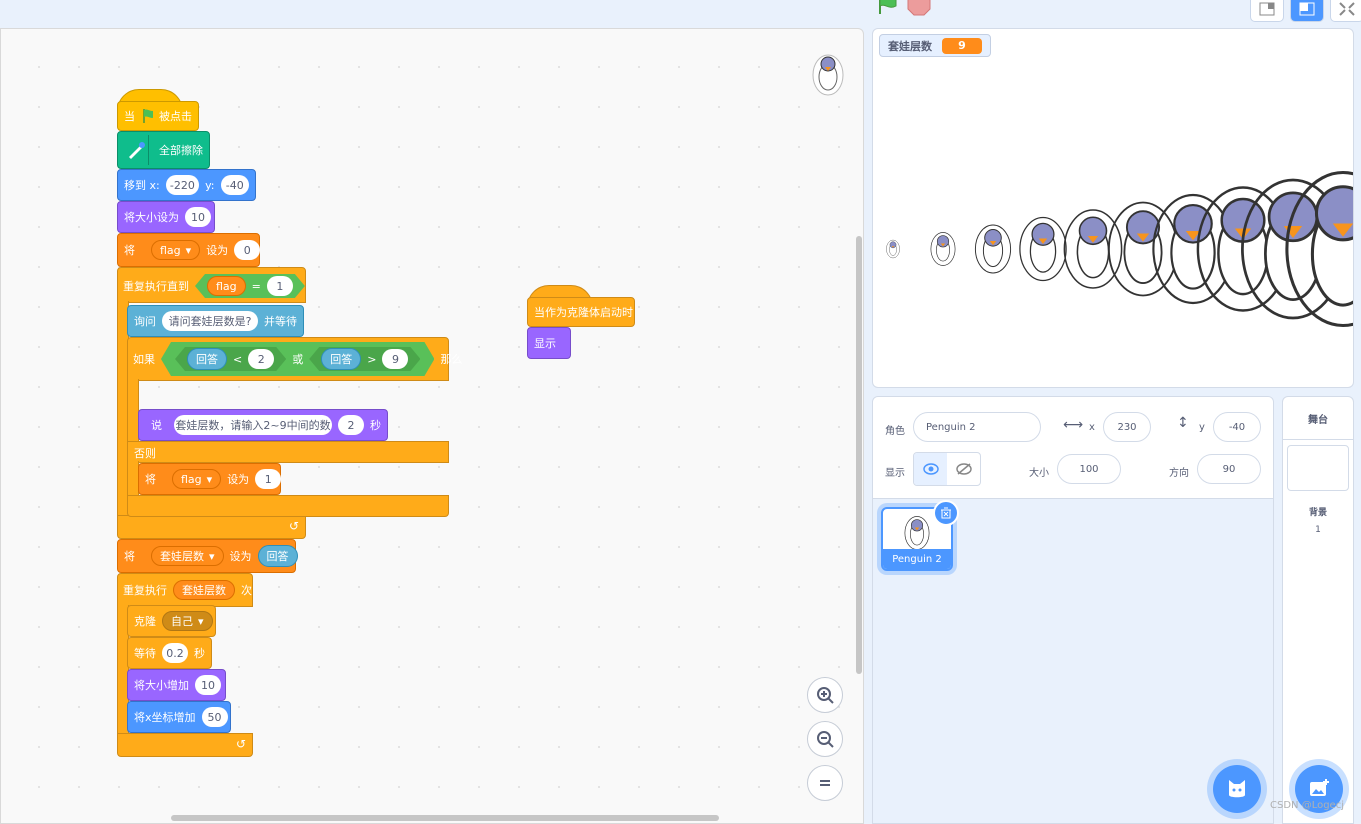 This screenshot has height=824, width=1361. What do you see at coordinates (211, 527) in the screenshot?
I see `repeat-until-footer: ↺` at bounding box center [211, 527].